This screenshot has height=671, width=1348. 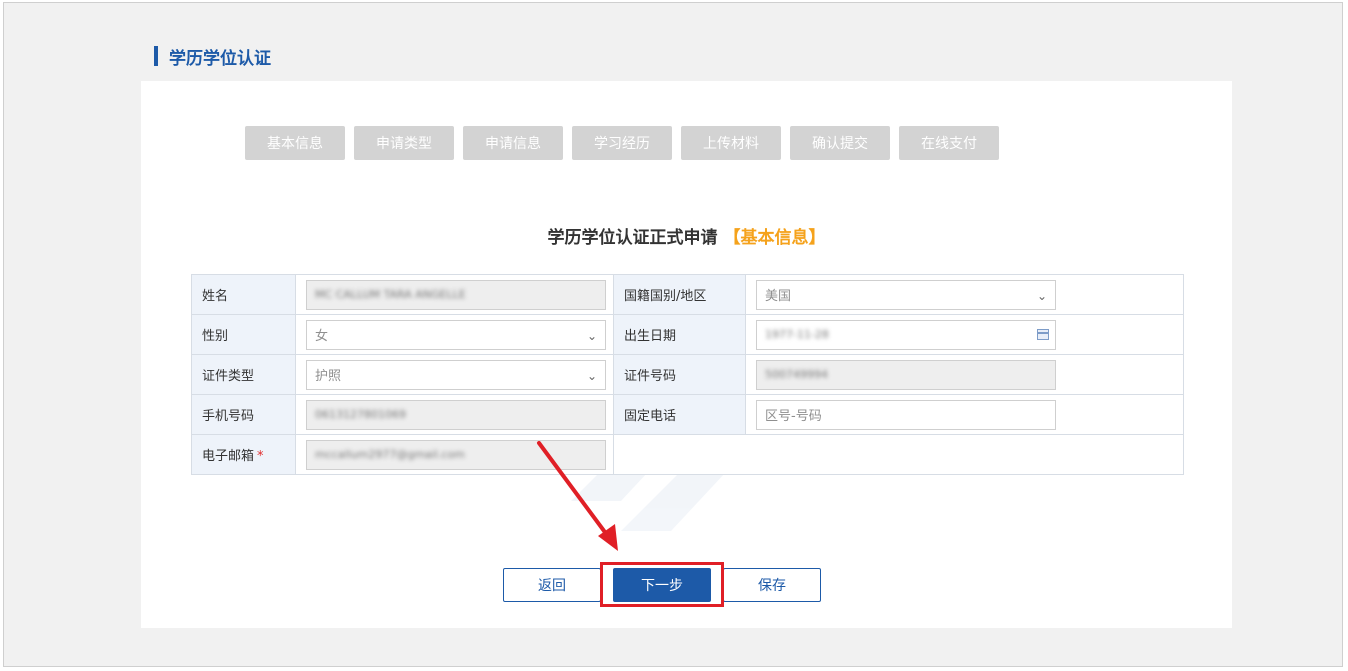 I want to click on back-button: 返回, so click(x=552, y=585).